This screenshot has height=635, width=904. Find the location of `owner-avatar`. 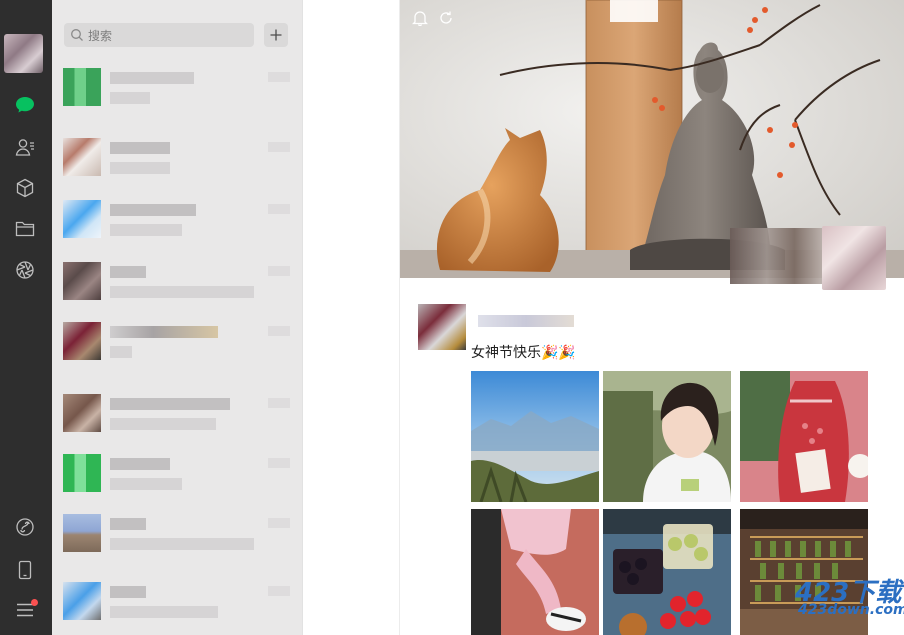

owner-avatar is located at coordinates (854, 258).